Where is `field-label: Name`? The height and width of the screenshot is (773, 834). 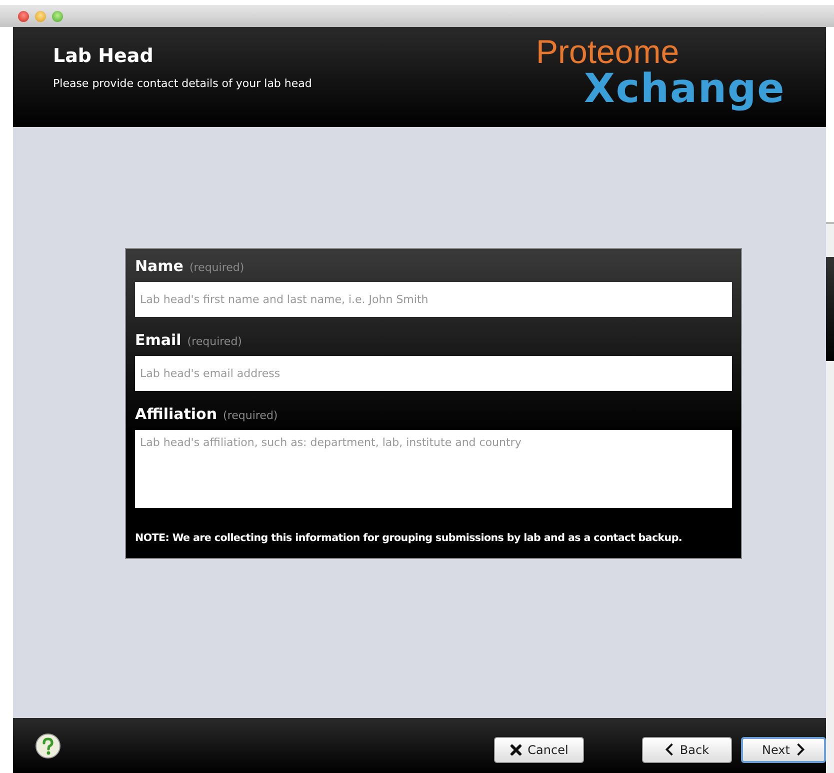 field-label: Name is located at coordinates (159, 266).